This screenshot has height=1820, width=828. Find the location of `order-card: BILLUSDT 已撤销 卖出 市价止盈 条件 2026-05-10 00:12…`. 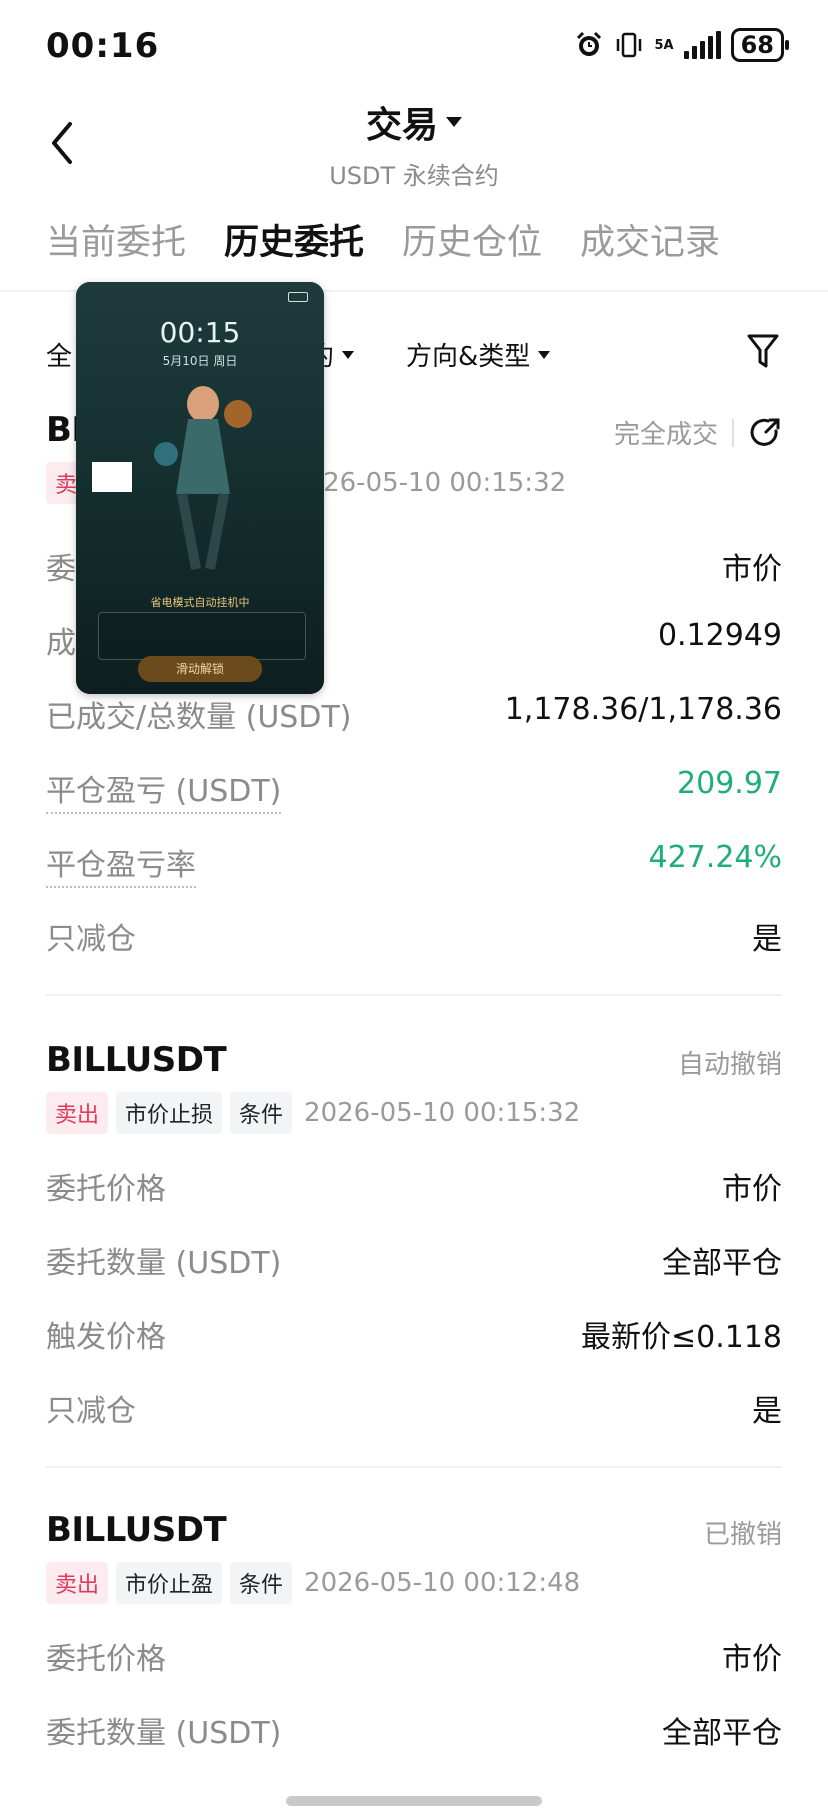

order-card: BILLUSDT 已撤销 卖出 市价止盈 条件 2026-05-10 00:12… is located at coordinates (414, 1640).